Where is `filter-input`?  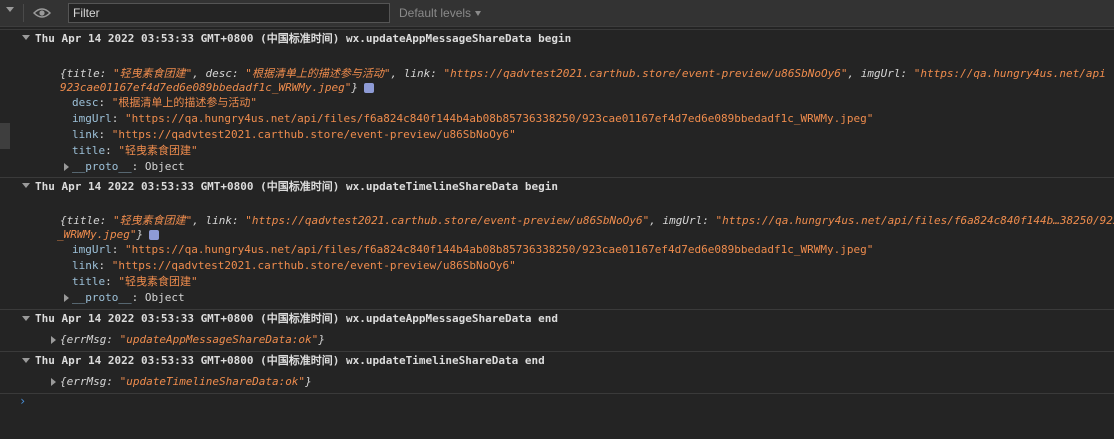 filter-input is located at coordinates (229, 13).